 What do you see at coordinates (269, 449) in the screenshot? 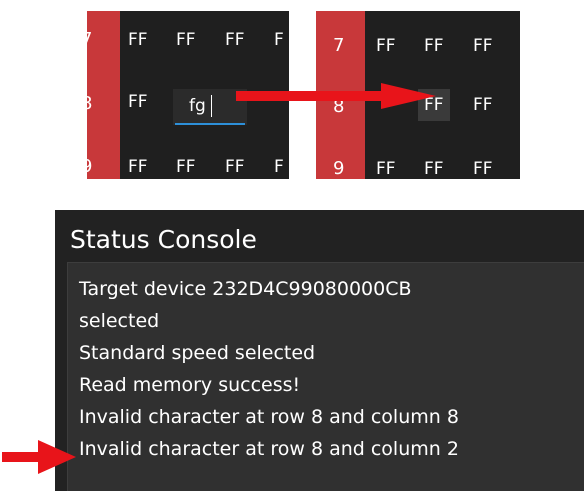
I see `log-line-highlighted: Invalid character at row 8 and column 2` at bounding box center [269, 449].